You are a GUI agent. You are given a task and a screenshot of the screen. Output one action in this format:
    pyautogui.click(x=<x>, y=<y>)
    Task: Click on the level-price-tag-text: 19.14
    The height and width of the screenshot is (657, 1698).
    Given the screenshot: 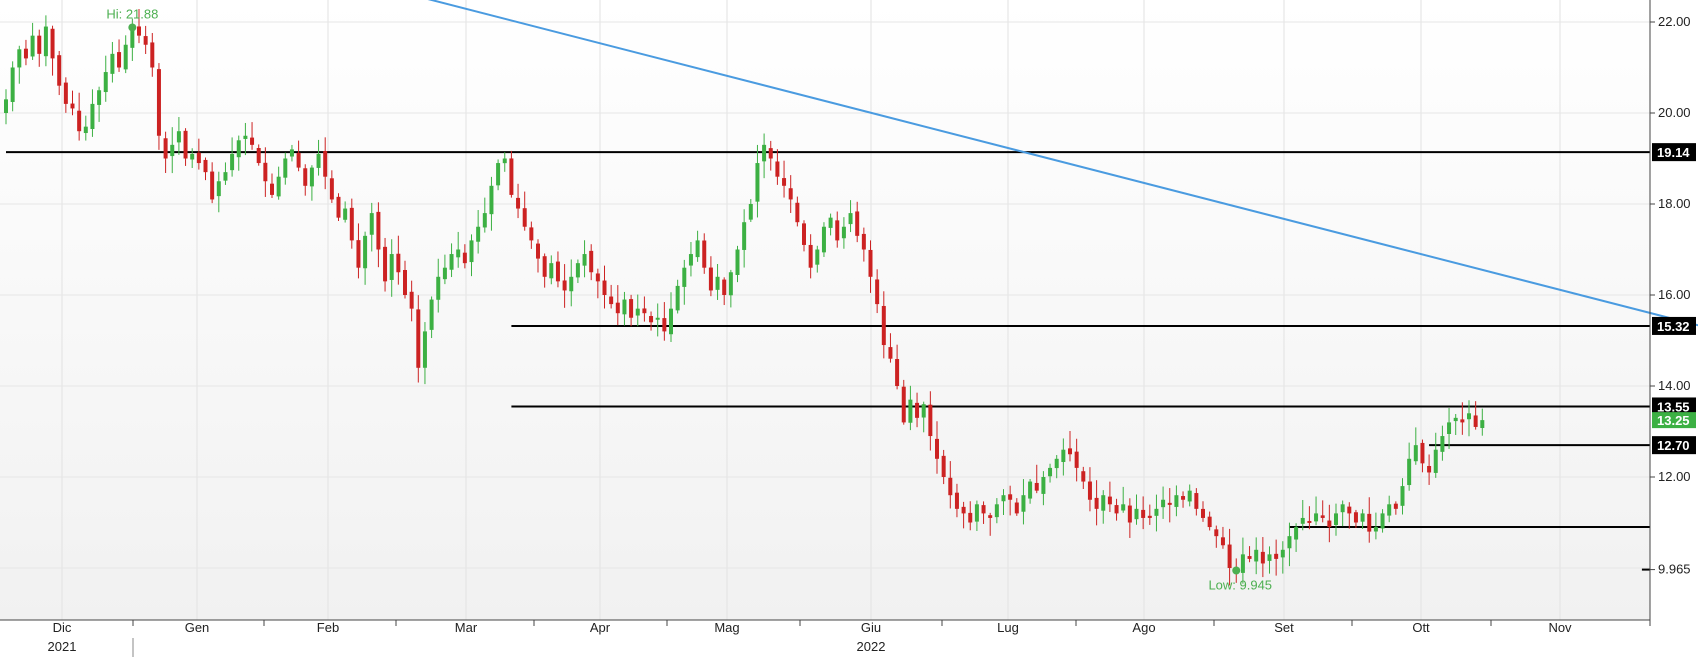 What is the action you would take?
    pyautogui.click(x=1673, y=152)
    